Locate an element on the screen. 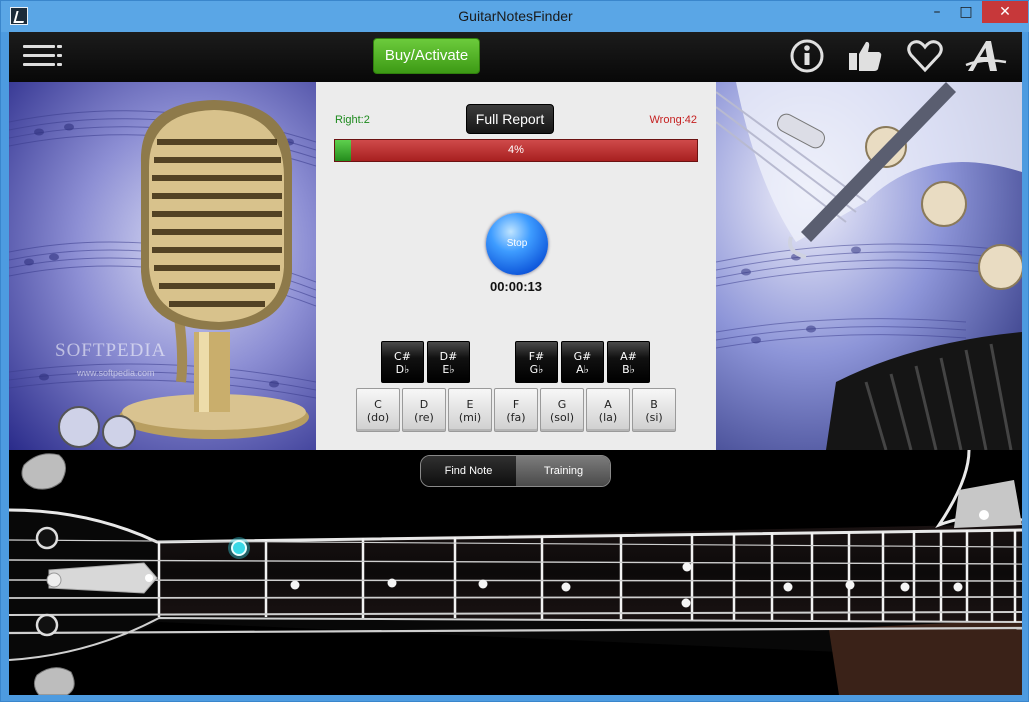 The width and height of the screenshot is (1029, 702). watermark-url: www.softpedia.com is located at coordinates (116, 373).